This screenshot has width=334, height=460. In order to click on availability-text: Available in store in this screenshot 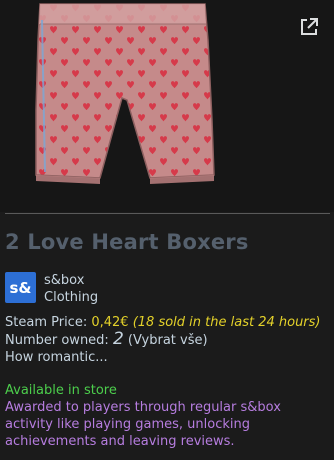, I will do `click(61, 390)`.